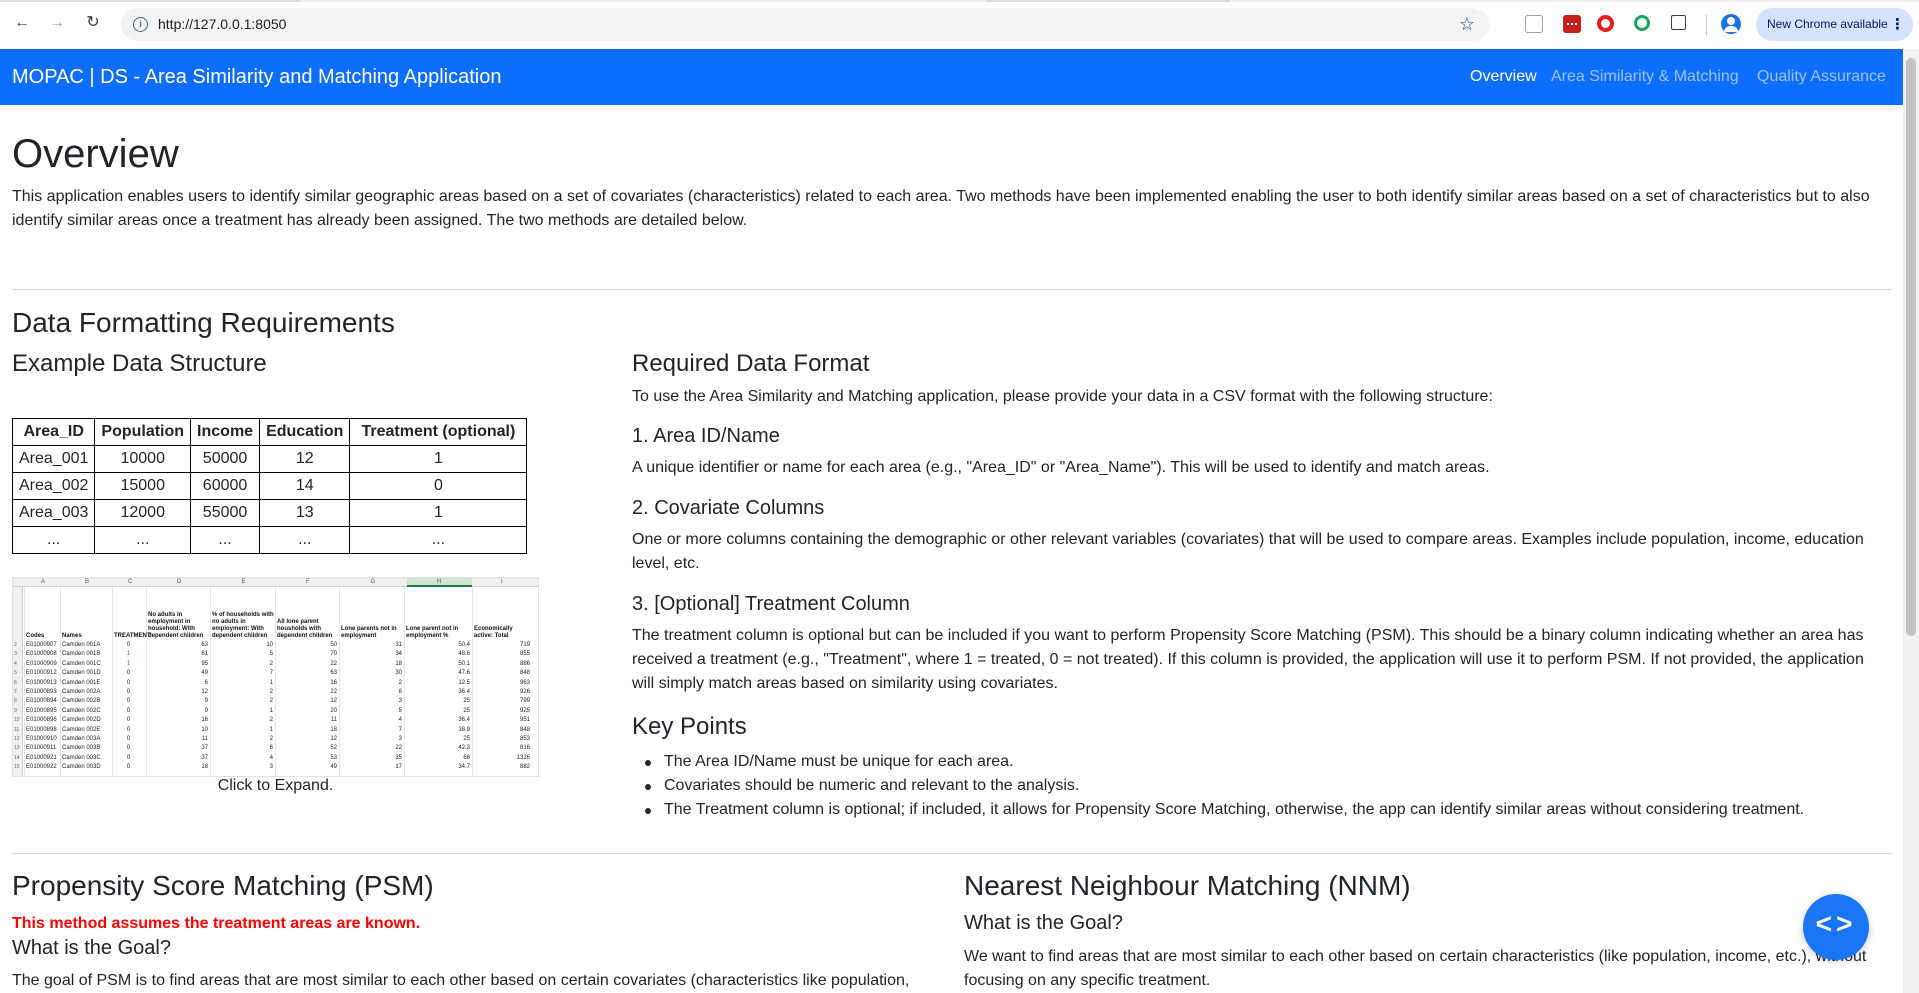 This screenshot has width=1919, height=993. Describe the element at coordinates (22, 23) in the screenshot. I see `back-arrow-icon: ←` at that location.